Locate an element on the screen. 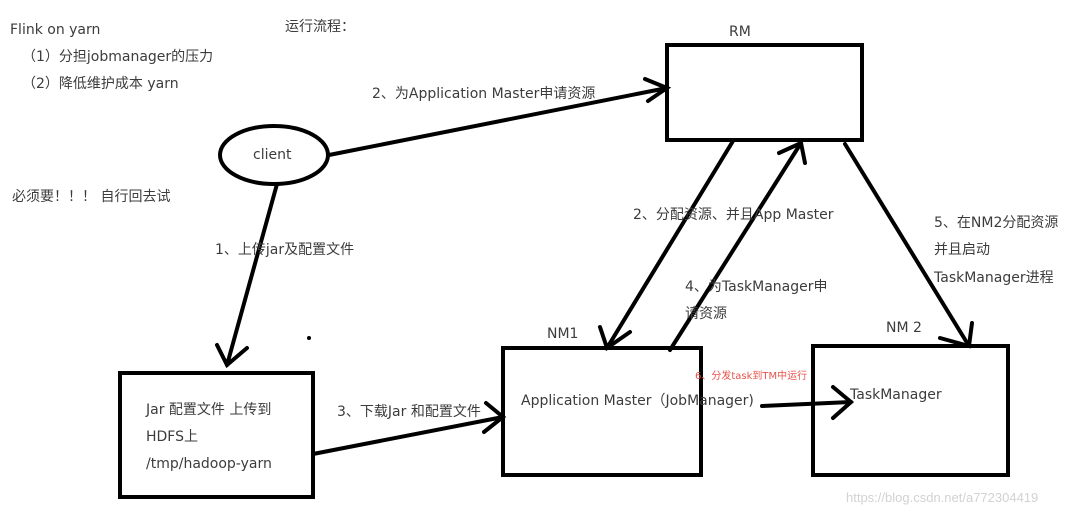 This screenshot has height=516, width=1091. rm-label: RM is located at coordinates (740, 32).